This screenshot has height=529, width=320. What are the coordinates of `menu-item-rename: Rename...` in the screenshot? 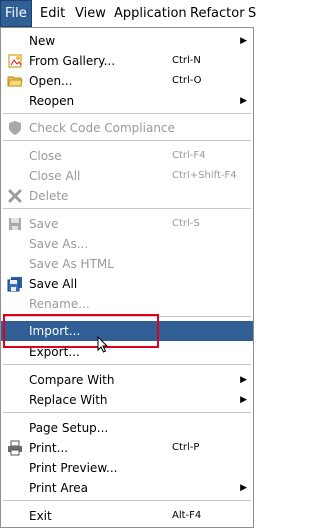 It's located at (127, 304).